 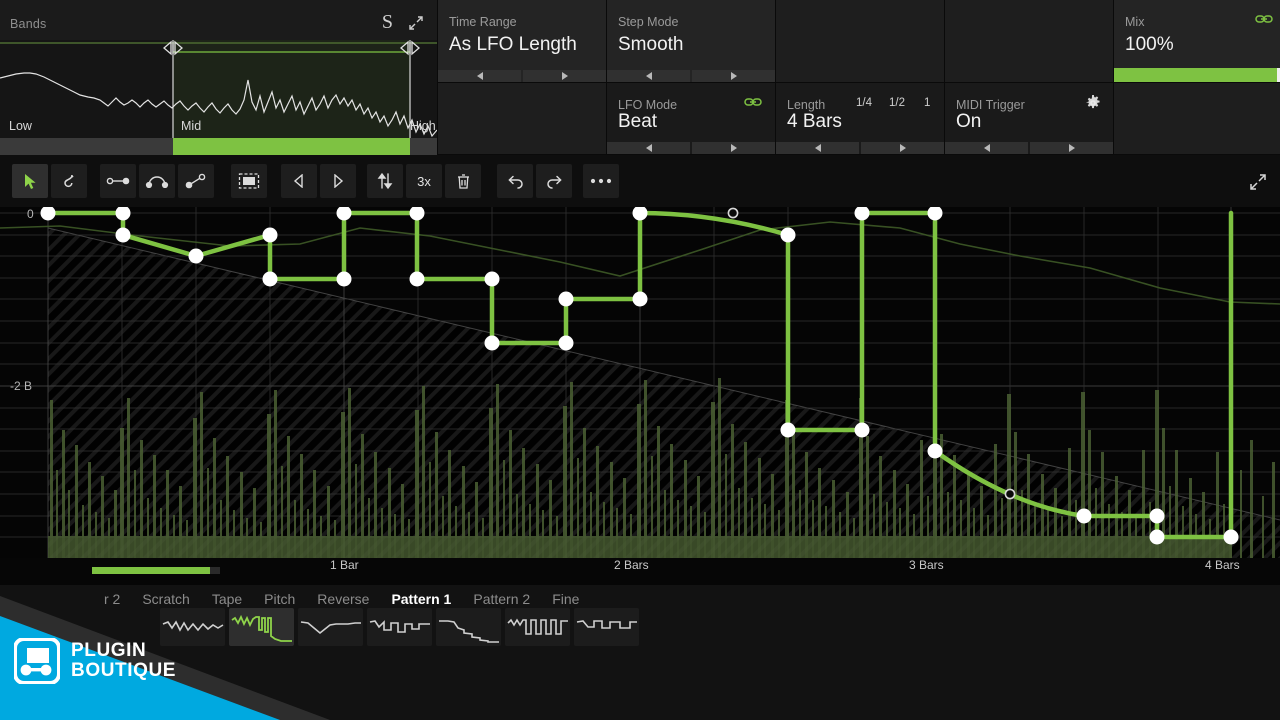 I want to click on arc-curve-tool, so click(x=157, y=181).